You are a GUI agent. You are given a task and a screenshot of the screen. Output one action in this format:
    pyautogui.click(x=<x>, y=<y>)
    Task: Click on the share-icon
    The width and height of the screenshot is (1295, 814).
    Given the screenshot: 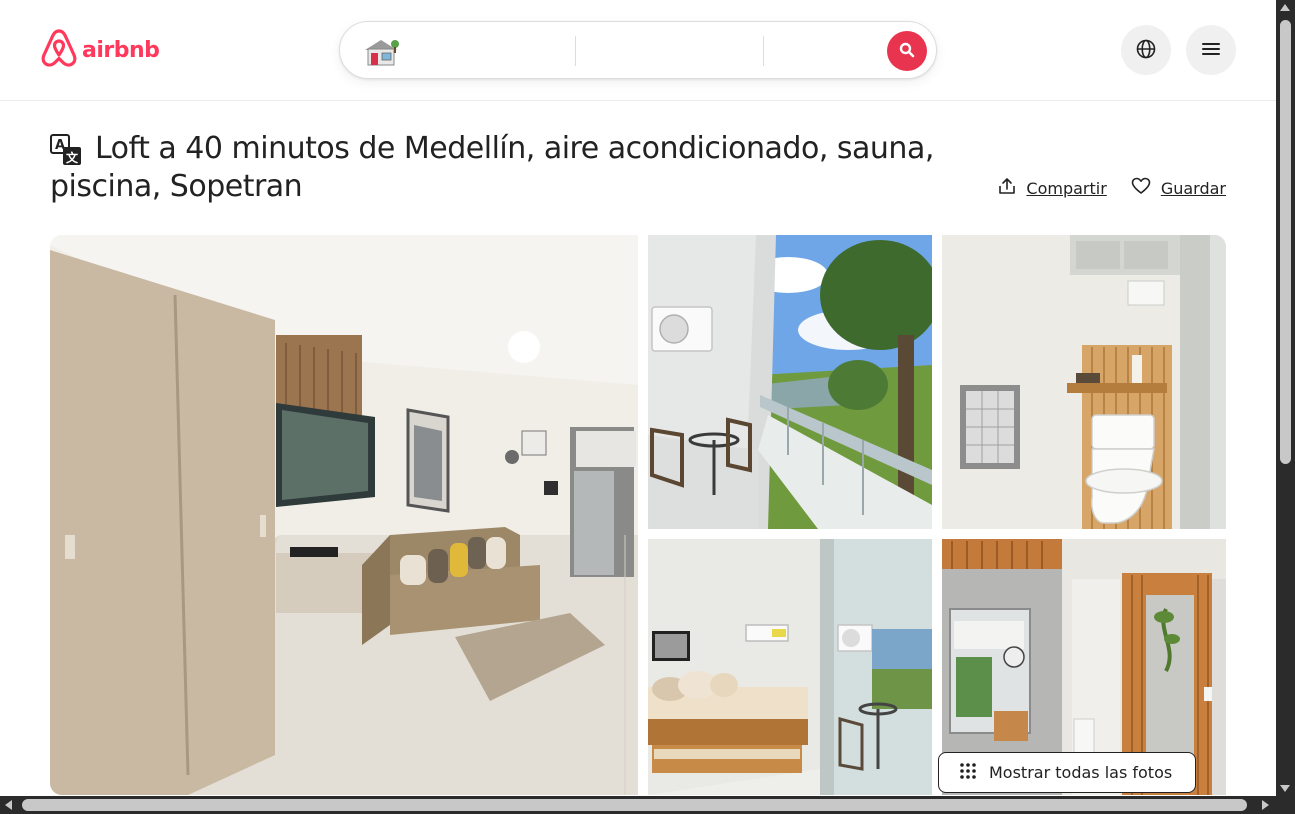 What is the action you would take?
    pyautogui.click(x=1007, y=188)
    